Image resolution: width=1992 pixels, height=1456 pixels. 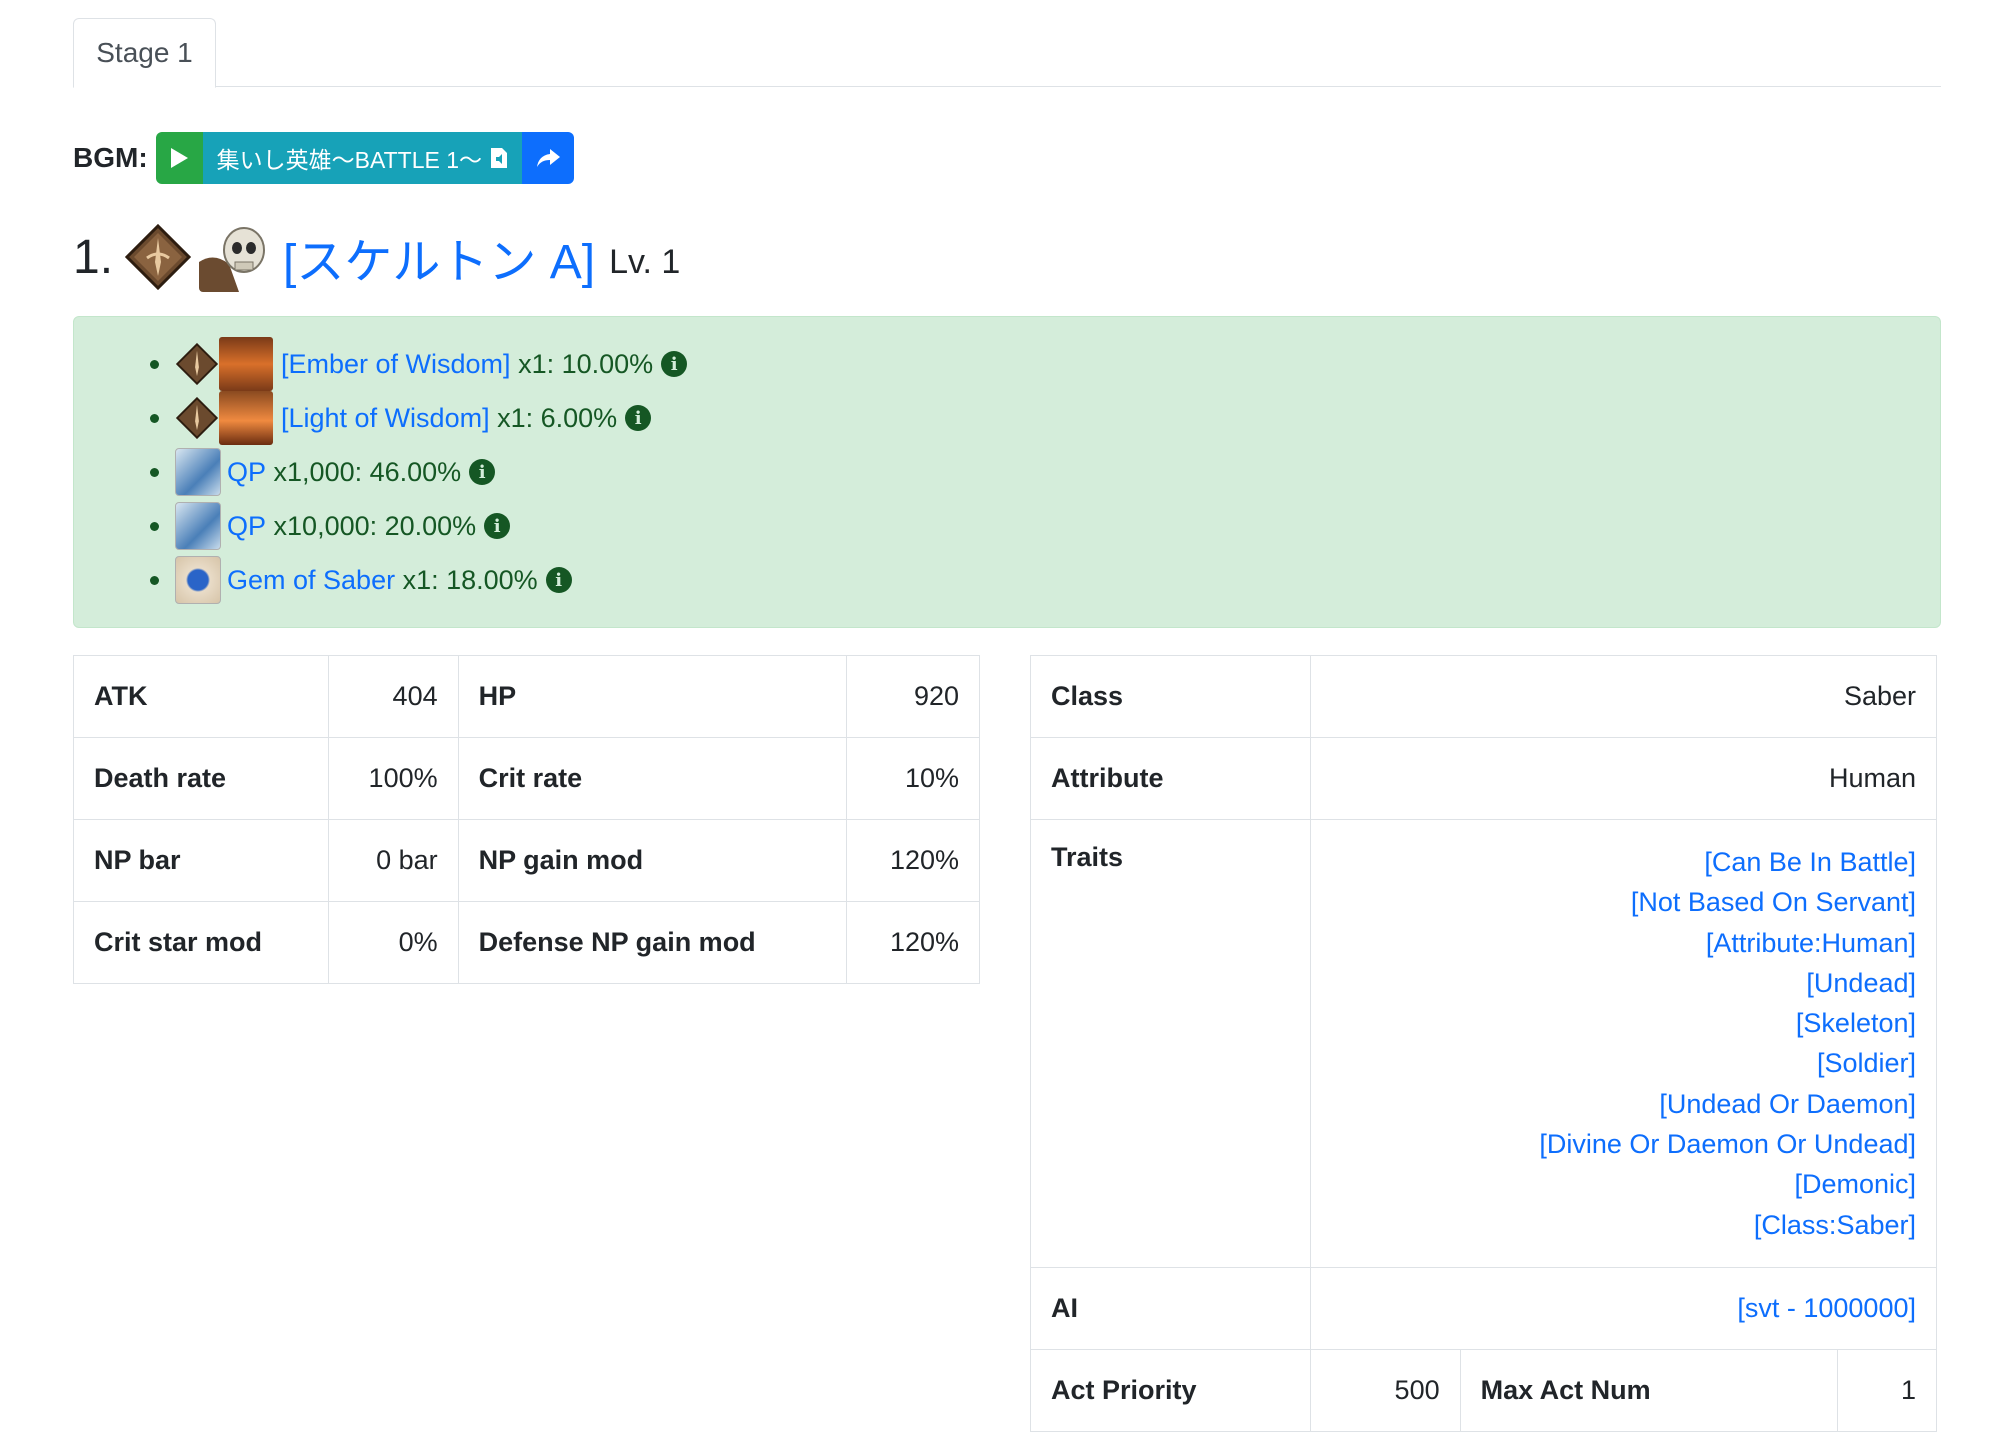 I want to click on drop-item: [Ember of Wisdom] x1: 10.00% i, so click(x=419, y=364).